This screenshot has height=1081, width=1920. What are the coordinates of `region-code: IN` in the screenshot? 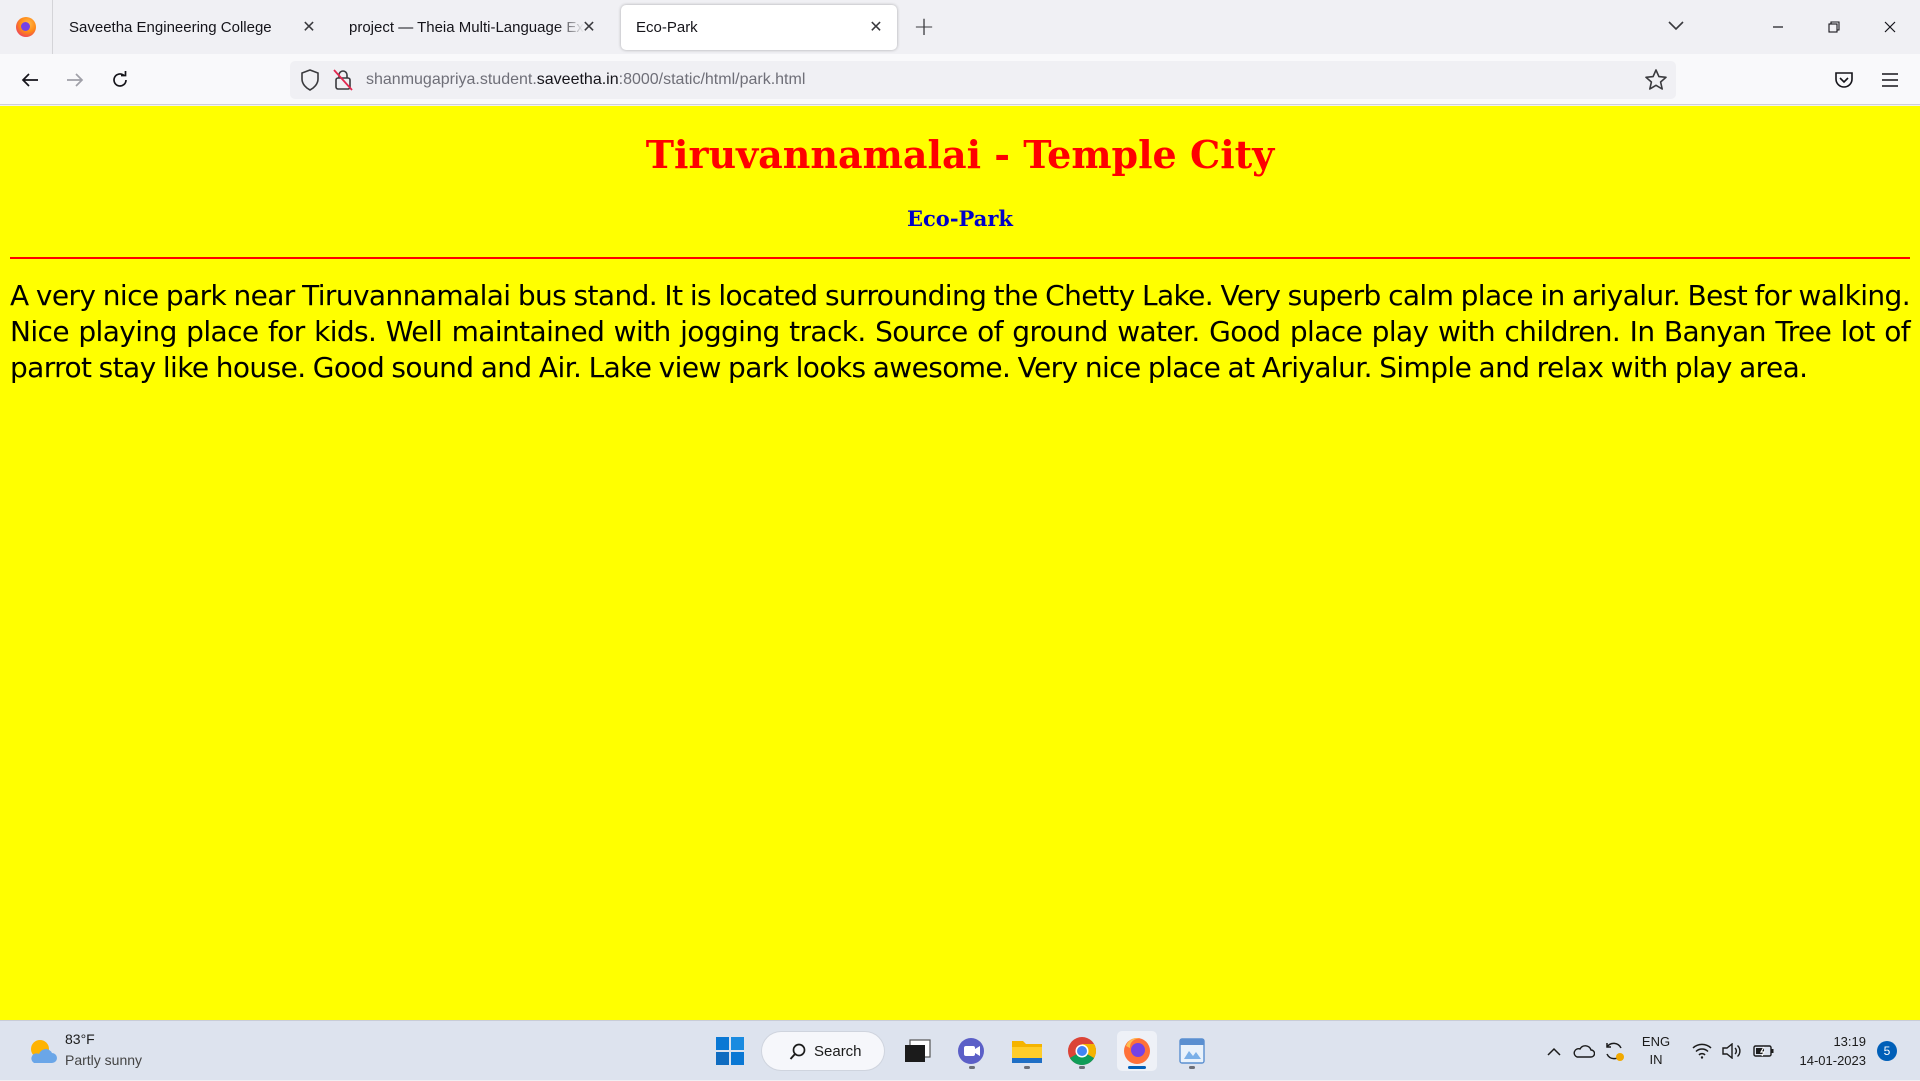 It's located at (1656, 1059).